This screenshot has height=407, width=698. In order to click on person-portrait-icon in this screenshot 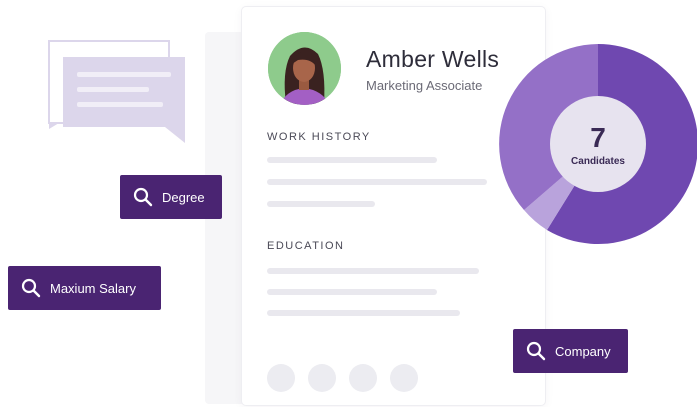, I will do `click(304, 68)`.